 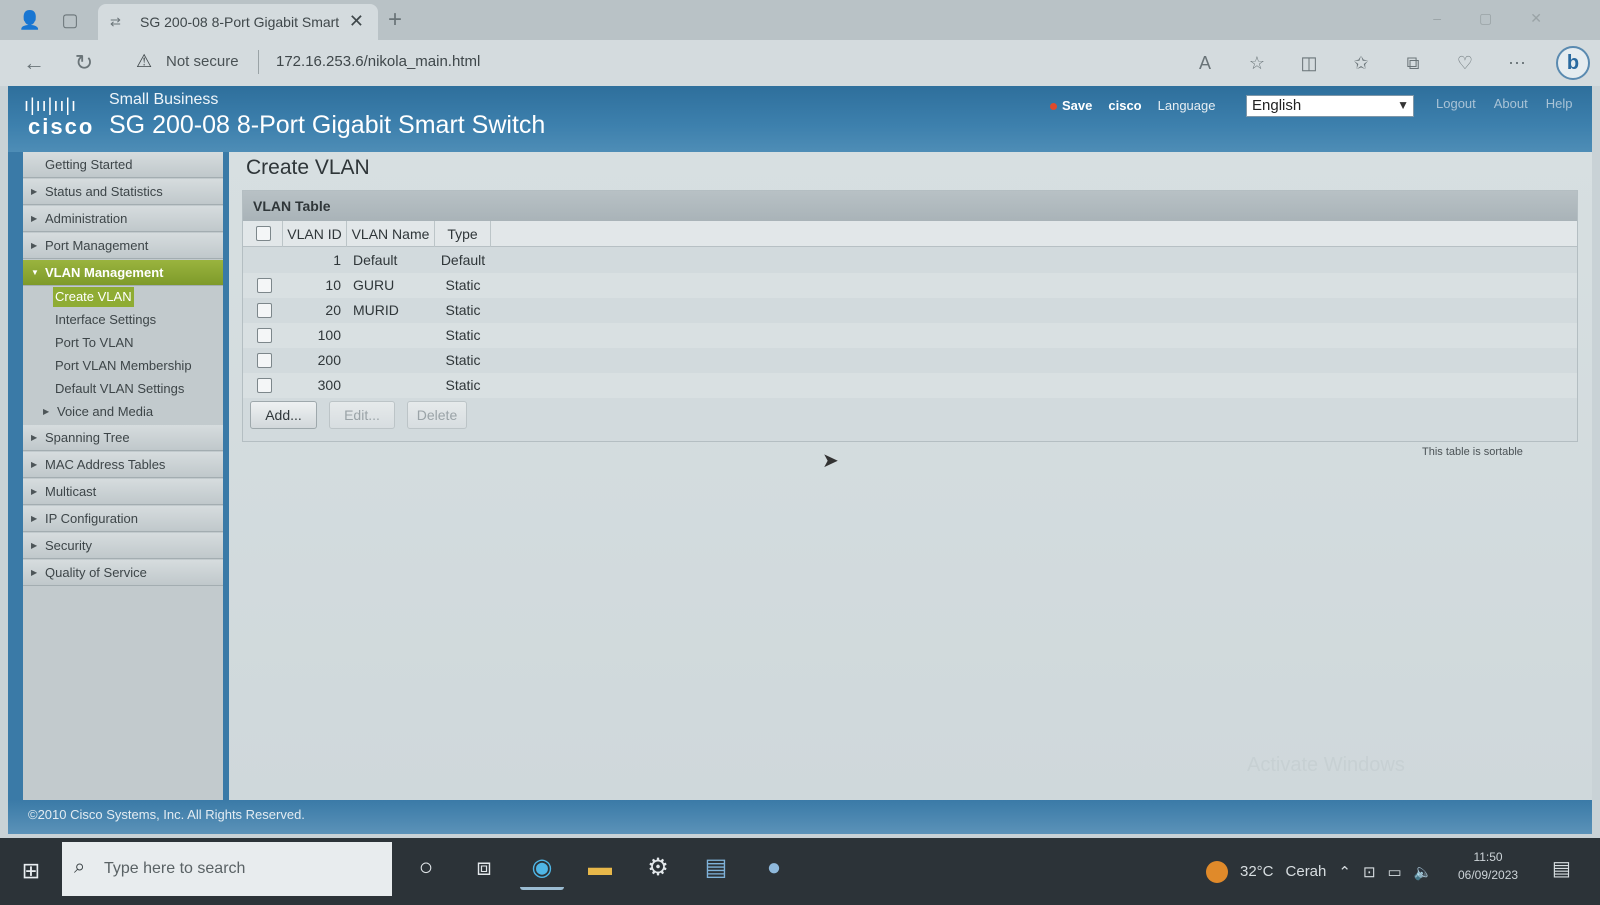 What do you see at coordinates (115, 21) in the screenshot?
I see `switch-favicon-icon: ⇄` at bounding box center [115, 21].